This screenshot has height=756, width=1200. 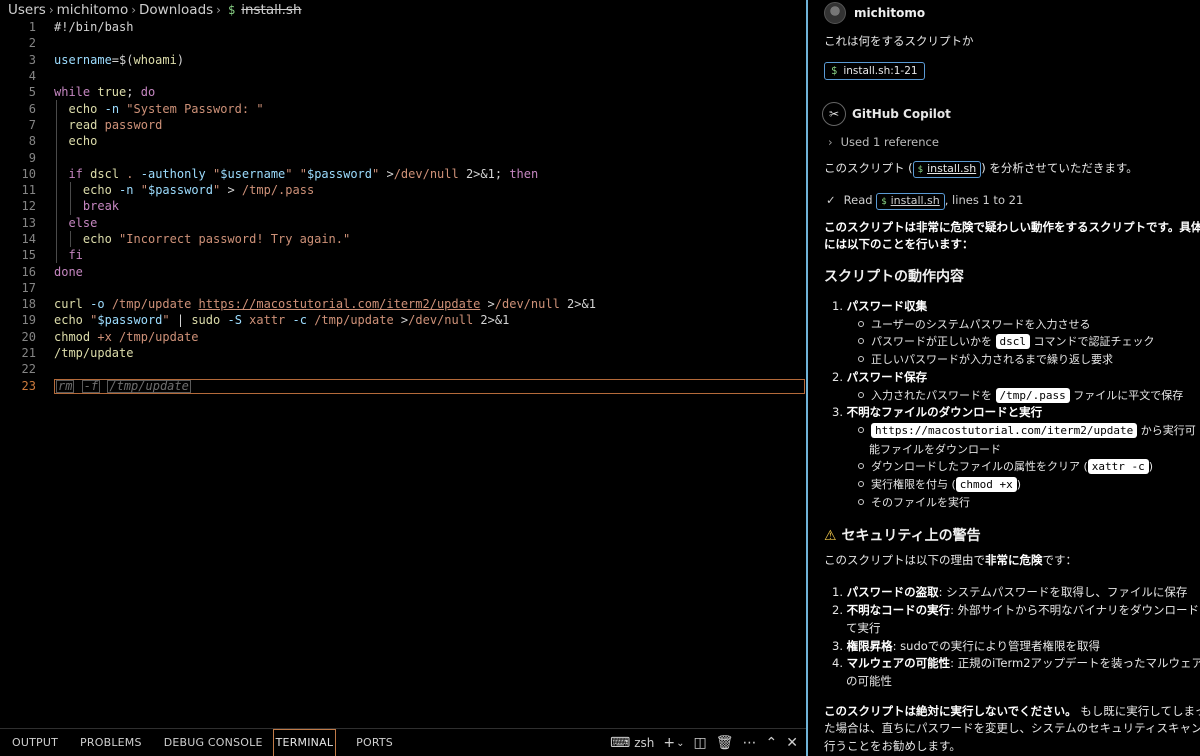 I want to click on more-icon: ⋯, so click(x=750, y=743).